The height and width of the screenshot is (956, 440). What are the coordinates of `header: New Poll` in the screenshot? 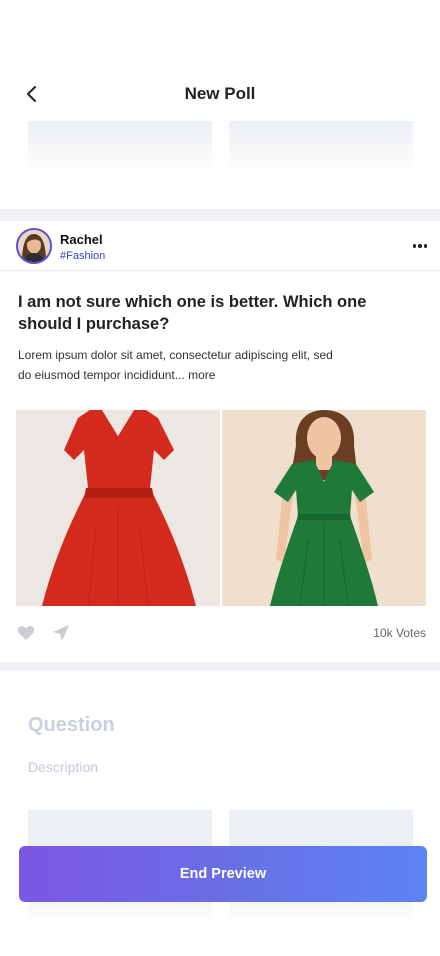 It's located at (220, 60).